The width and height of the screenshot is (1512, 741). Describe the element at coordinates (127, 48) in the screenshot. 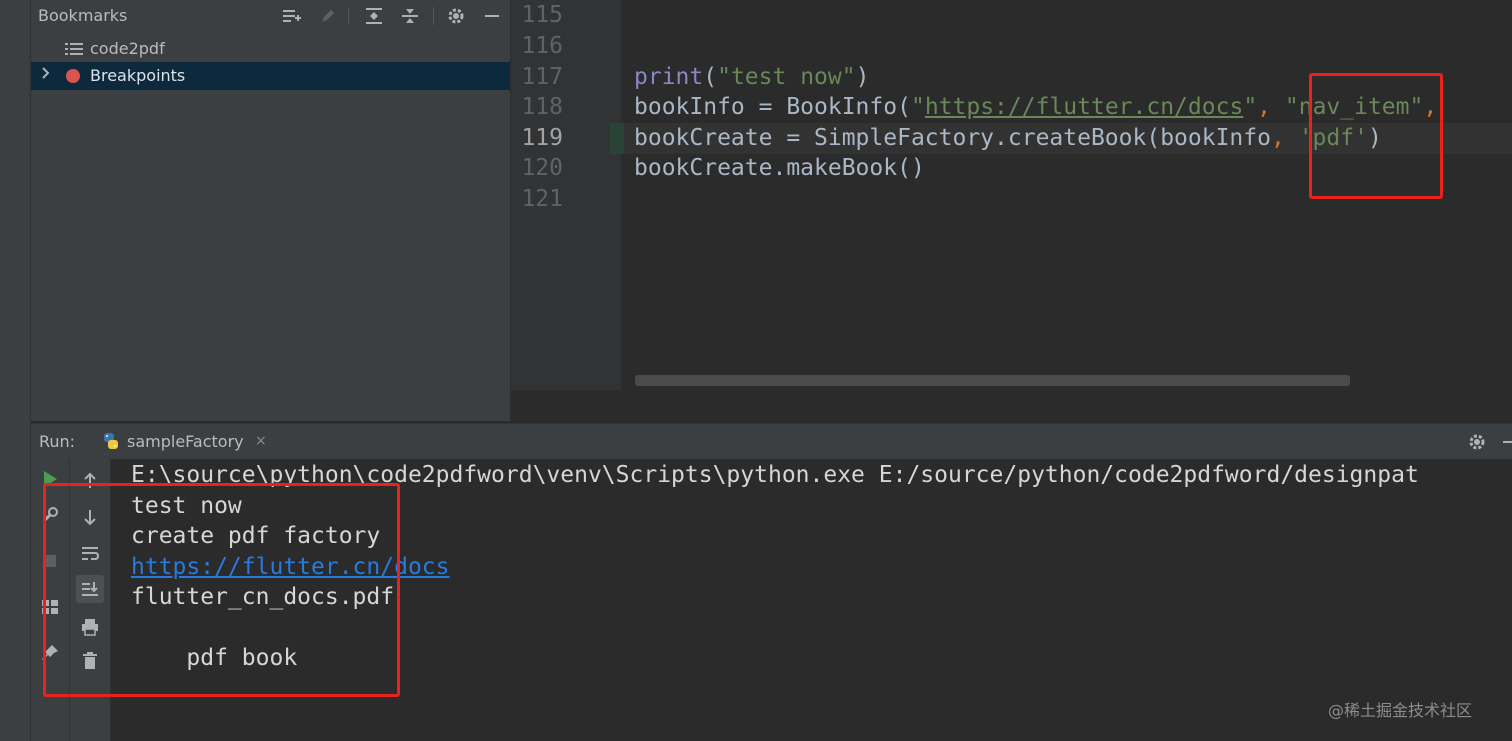

I see `bookmark-item-label: code2pdf` at that location.